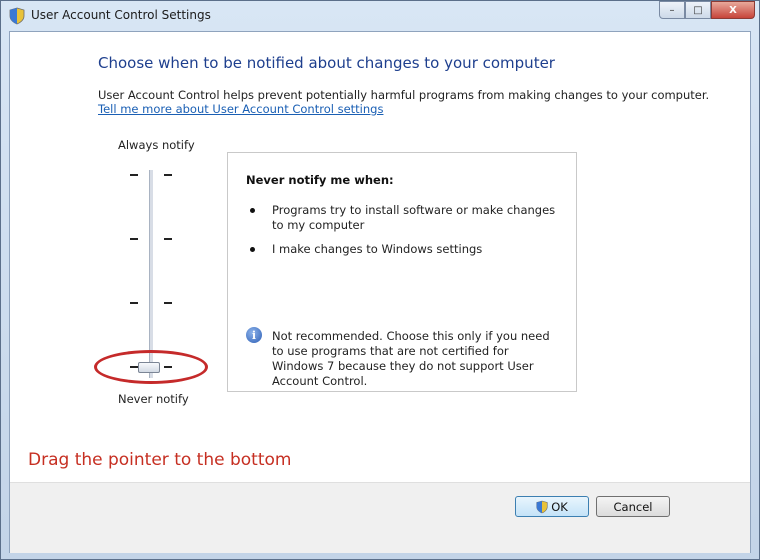 The image size is (760, 560). I want to click on ok-button: OK, so click(552, 506).